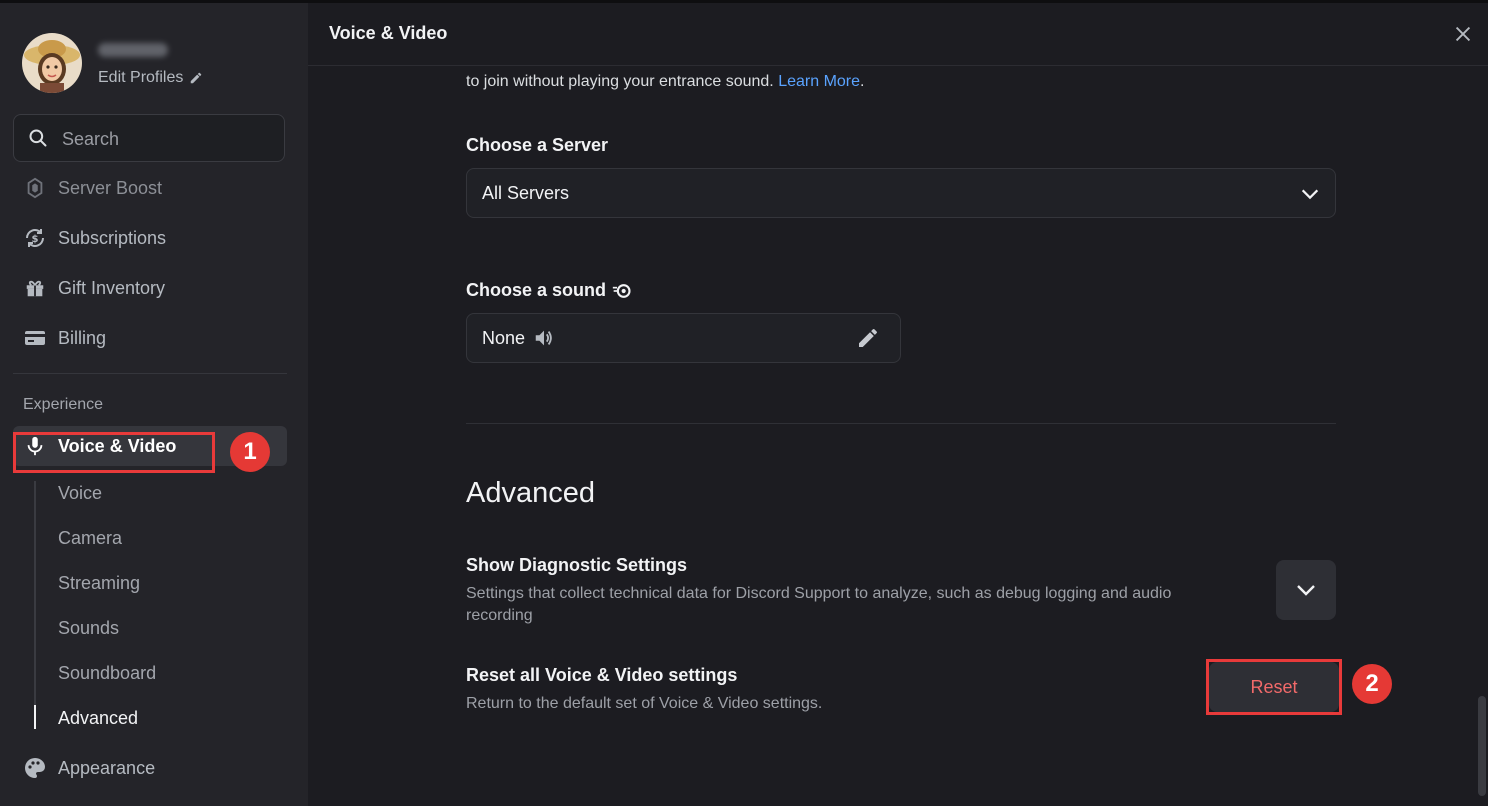 The image size is (1488, 806). Describe the element at coordinates (157, 65) in the screenshot. I see `profile-card: Edit Profiles` at that location.